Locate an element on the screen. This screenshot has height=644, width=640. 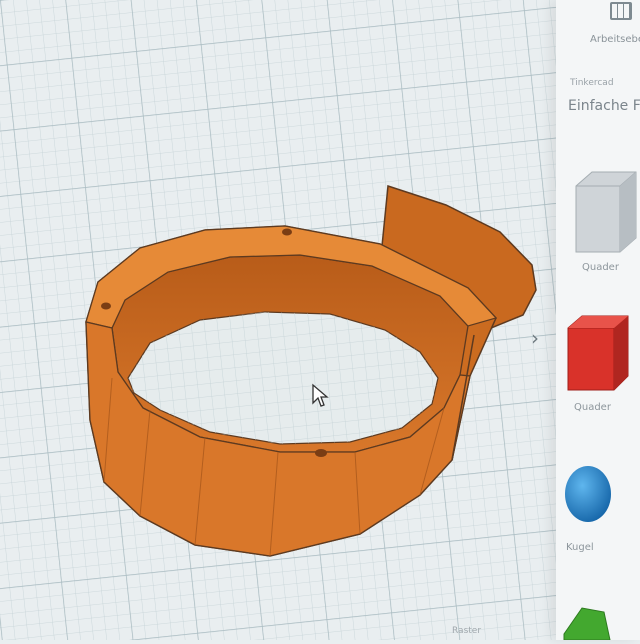
shape-label-sphere: Kugel is located at coordinates (580, 547).